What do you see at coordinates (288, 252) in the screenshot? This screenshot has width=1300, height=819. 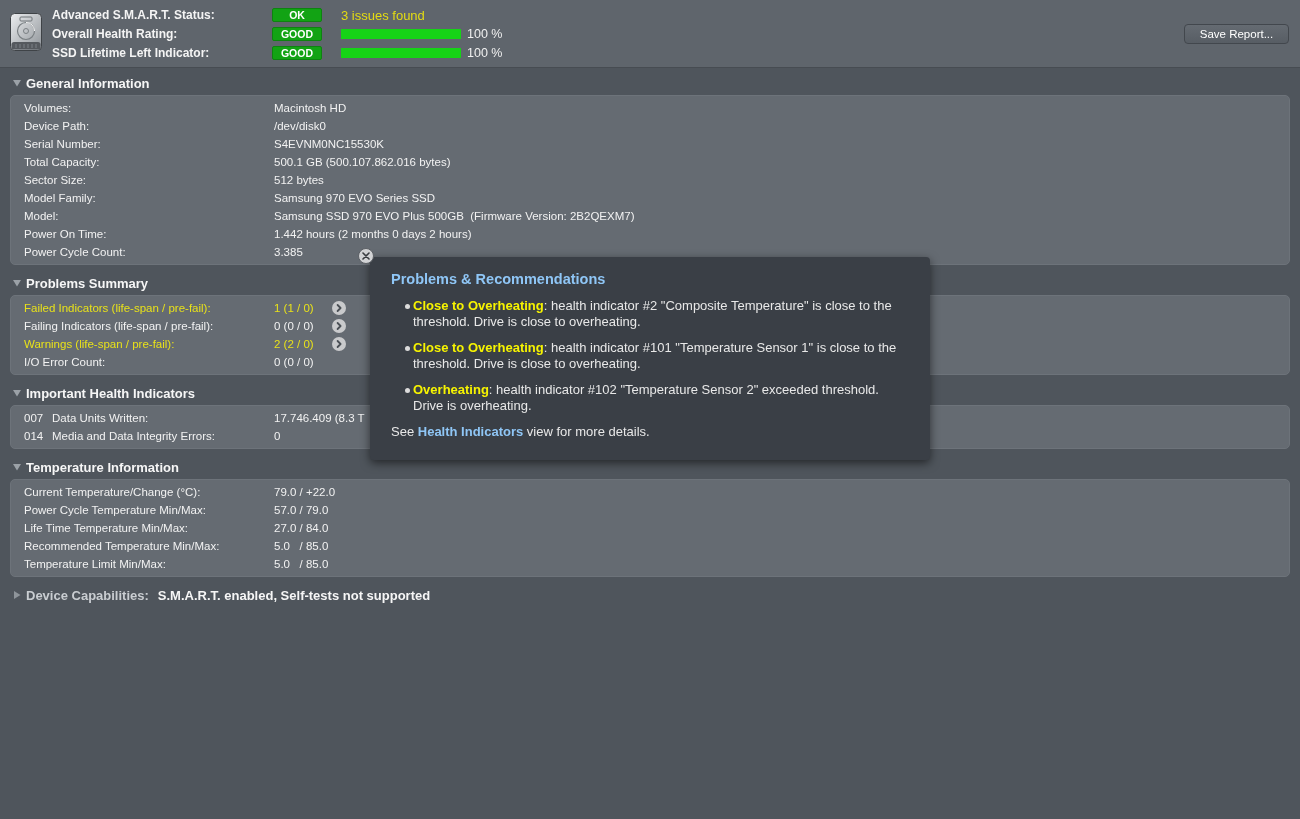 I see `info-value: 3.385` at bounding box center [288, 252].